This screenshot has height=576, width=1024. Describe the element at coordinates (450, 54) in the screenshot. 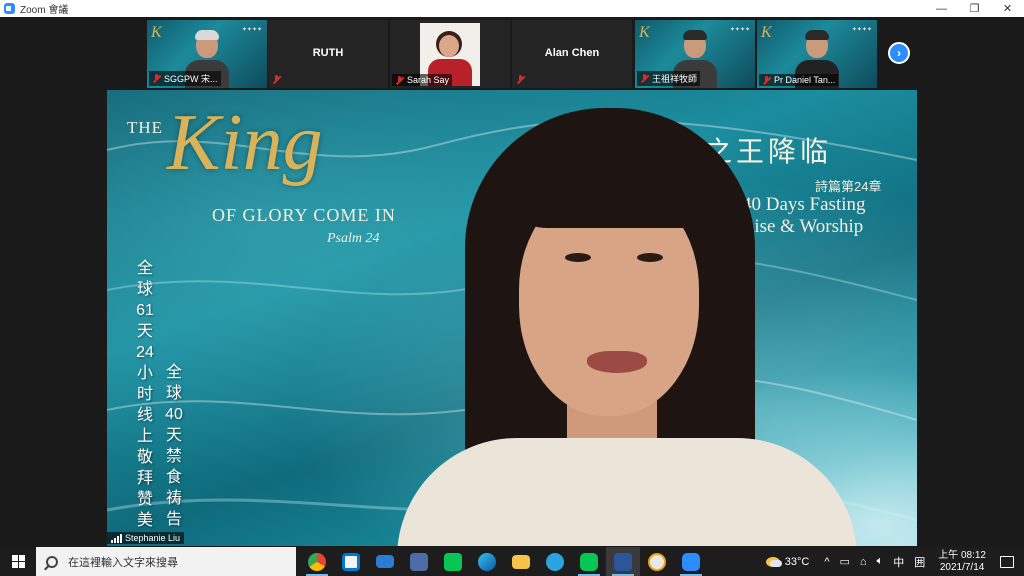

I see `participant-tile: Sarah Say` at that location.